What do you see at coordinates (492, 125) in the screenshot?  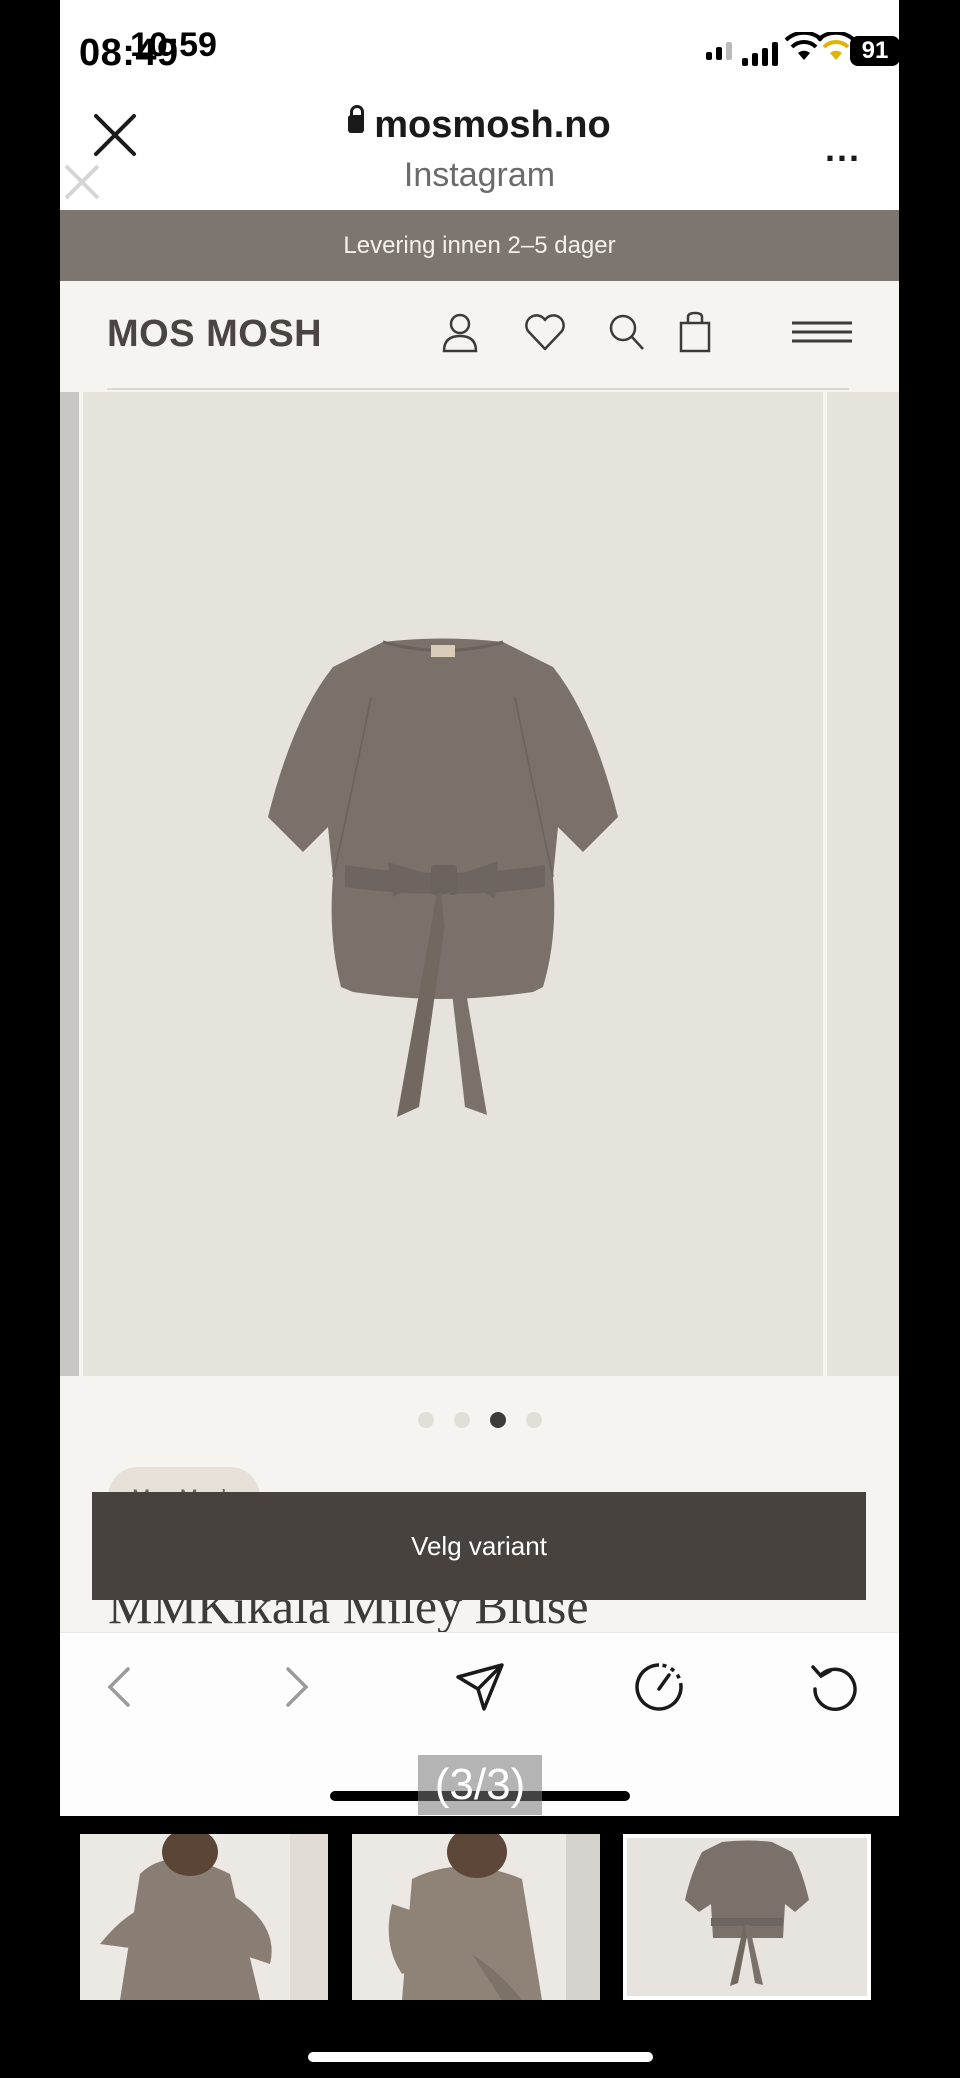 I see `url-domain: mosmosh.no` at bounding box center [492, 125].